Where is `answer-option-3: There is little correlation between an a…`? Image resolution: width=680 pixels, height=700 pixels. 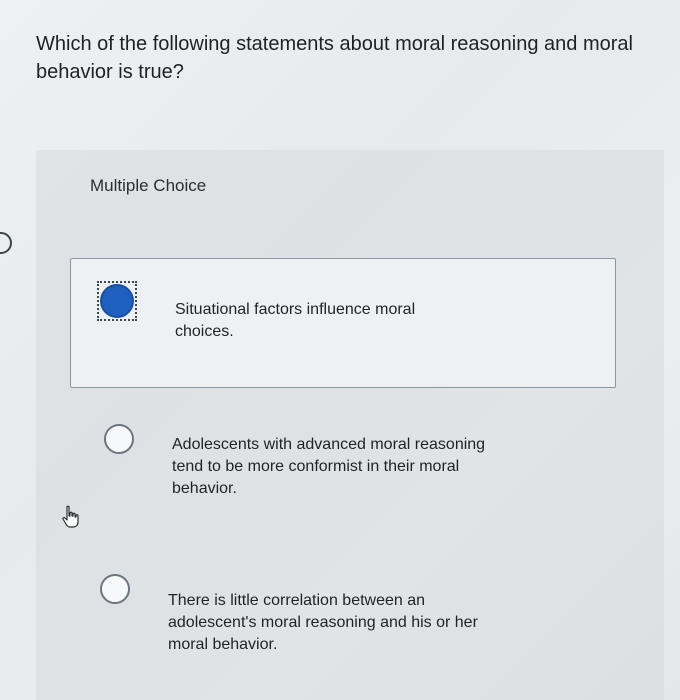 answer-option-3: There is little correlation between an a… is located at coordinates (343, 615).